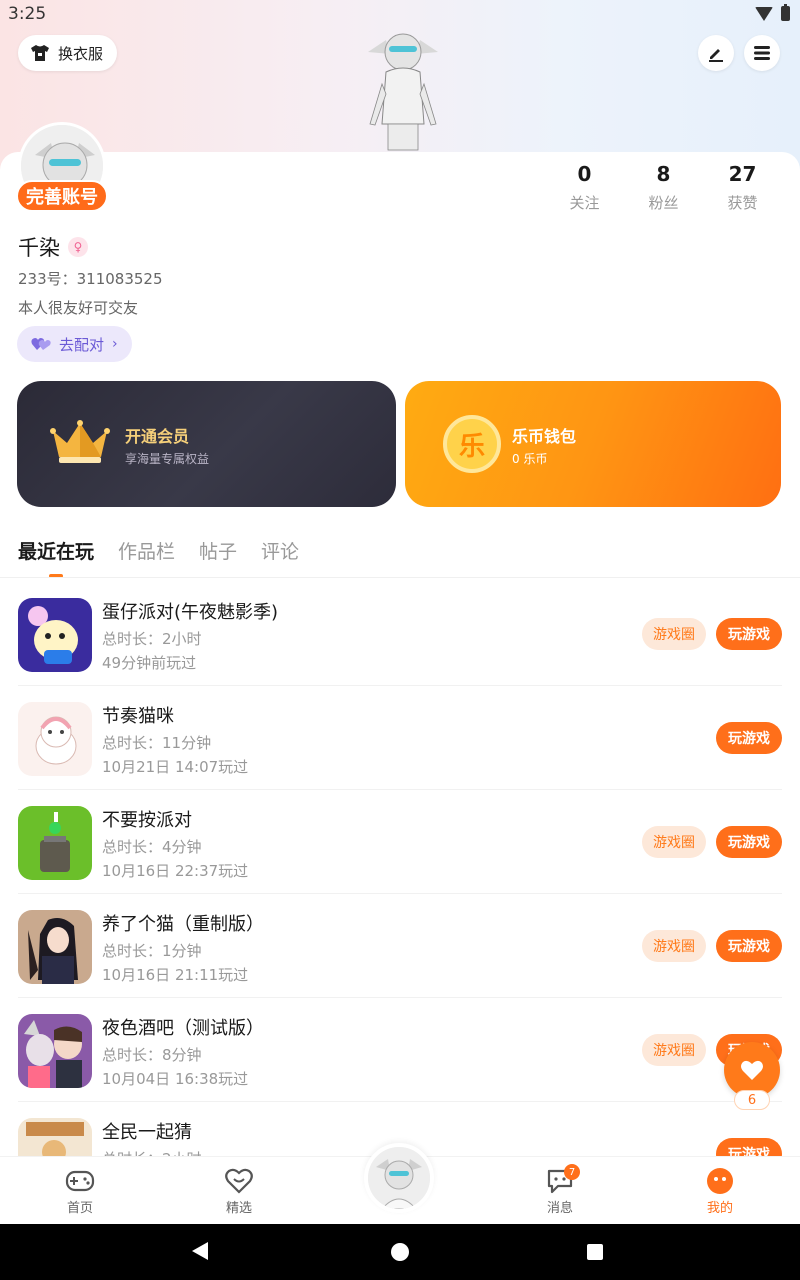 The height and width of the screenshot is (1280, 800). Describe the element at coordinates (147, 1132) in the screenshot. I see `game-name: 全民一起猜` at that location.